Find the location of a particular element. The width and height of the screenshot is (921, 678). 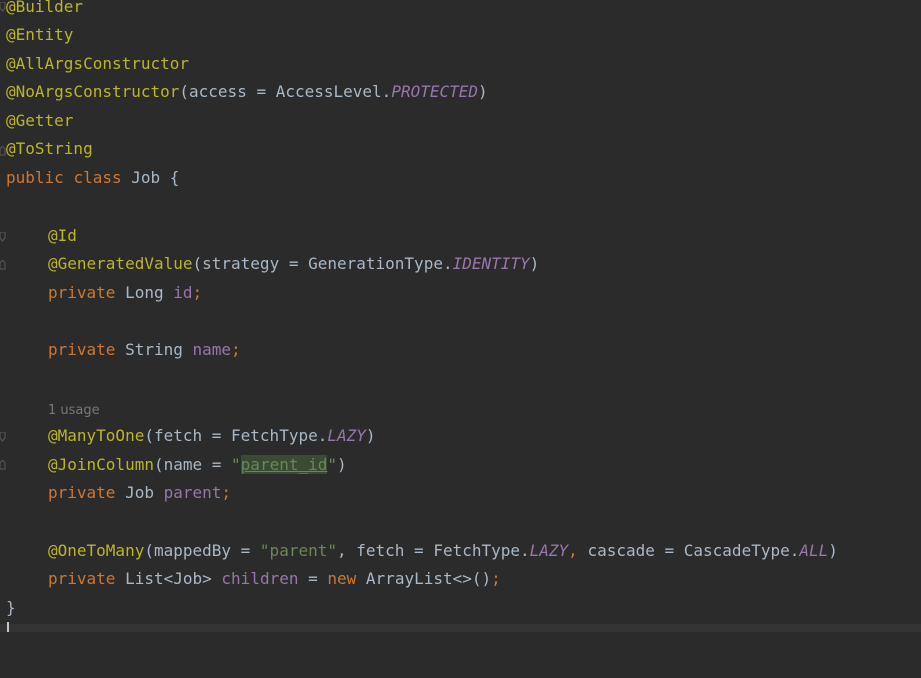

code-line: @Id is located at coordinates (38, 236).